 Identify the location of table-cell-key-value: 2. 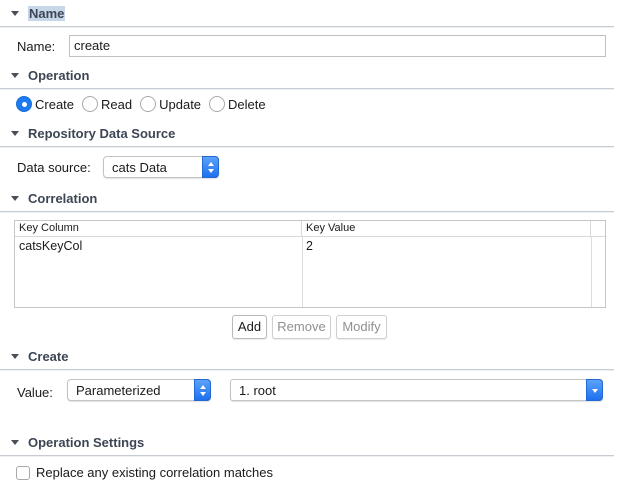
(446, 246).